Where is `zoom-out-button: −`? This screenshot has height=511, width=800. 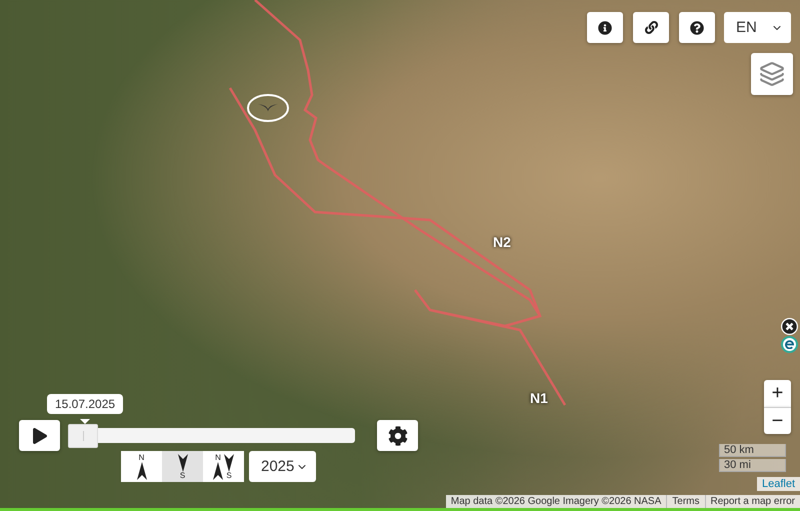
zoom-out-button: − is located at coordinates (777, 420).